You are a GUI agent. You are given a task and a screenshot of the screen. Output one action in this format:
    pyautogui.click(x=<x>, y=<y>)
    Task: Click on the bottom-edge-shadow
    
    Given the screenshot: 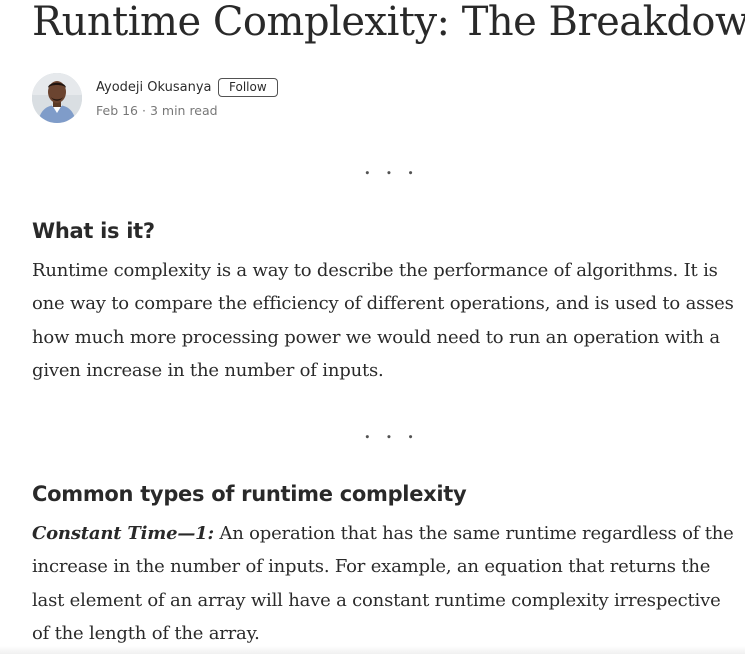 What is the action you would take?
    pyautogui.click(x=372, y=650)
    